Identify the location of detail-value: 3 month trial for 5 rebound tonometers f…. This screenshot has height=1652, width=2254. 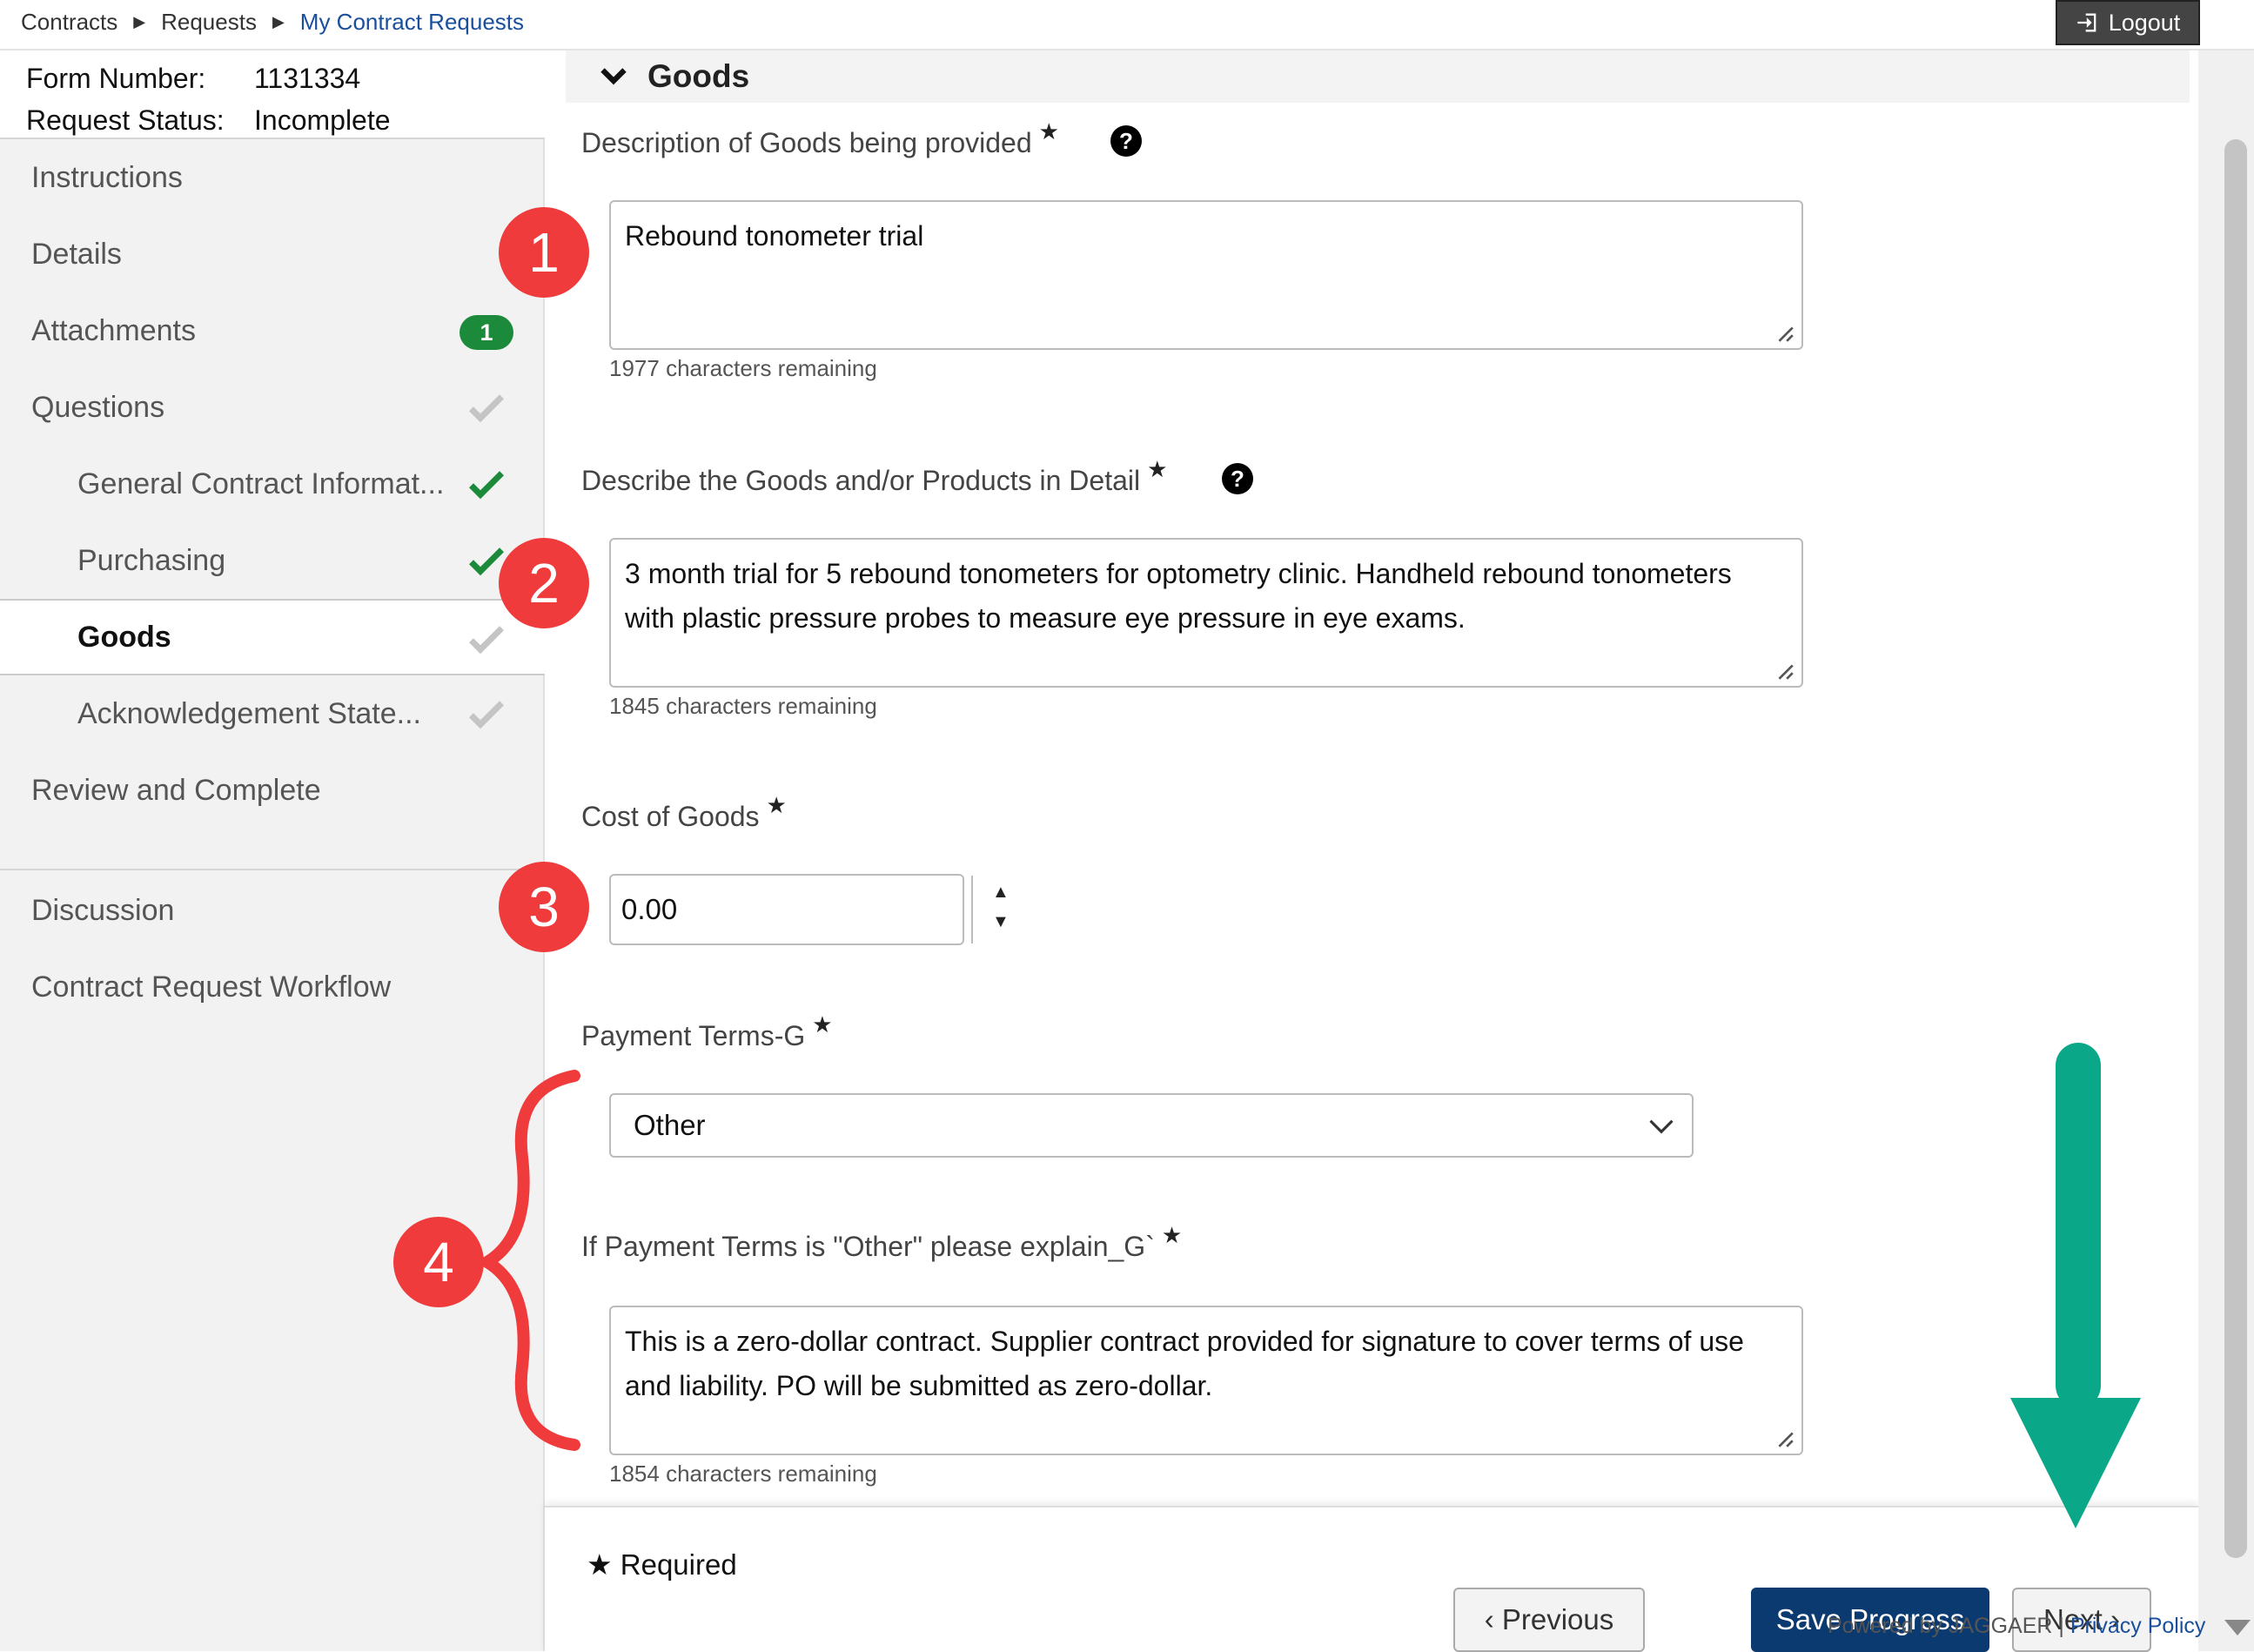
(1178, 596).